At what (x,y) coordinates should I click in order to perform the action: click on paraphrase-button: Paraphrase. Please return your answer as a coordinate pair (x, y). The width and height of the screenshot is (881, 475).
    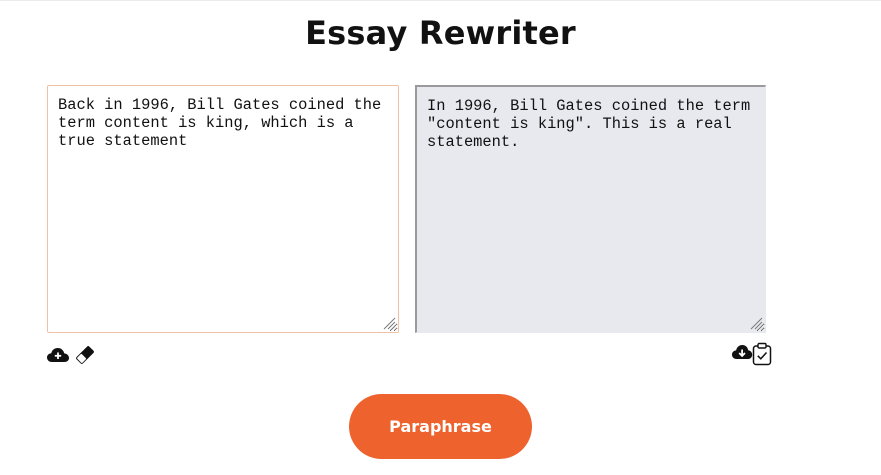
    Looking at the image, I should click on (440, 426).